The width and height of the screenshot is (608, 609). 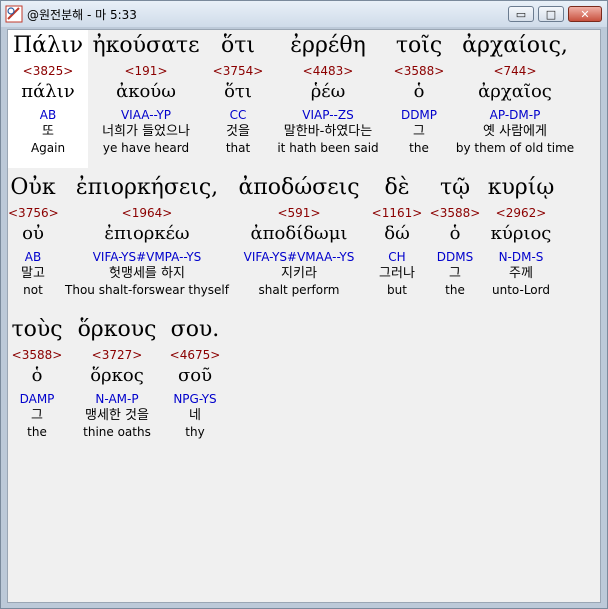 I want to click on greek-word: τοὺς, so click(x=37, y=329).